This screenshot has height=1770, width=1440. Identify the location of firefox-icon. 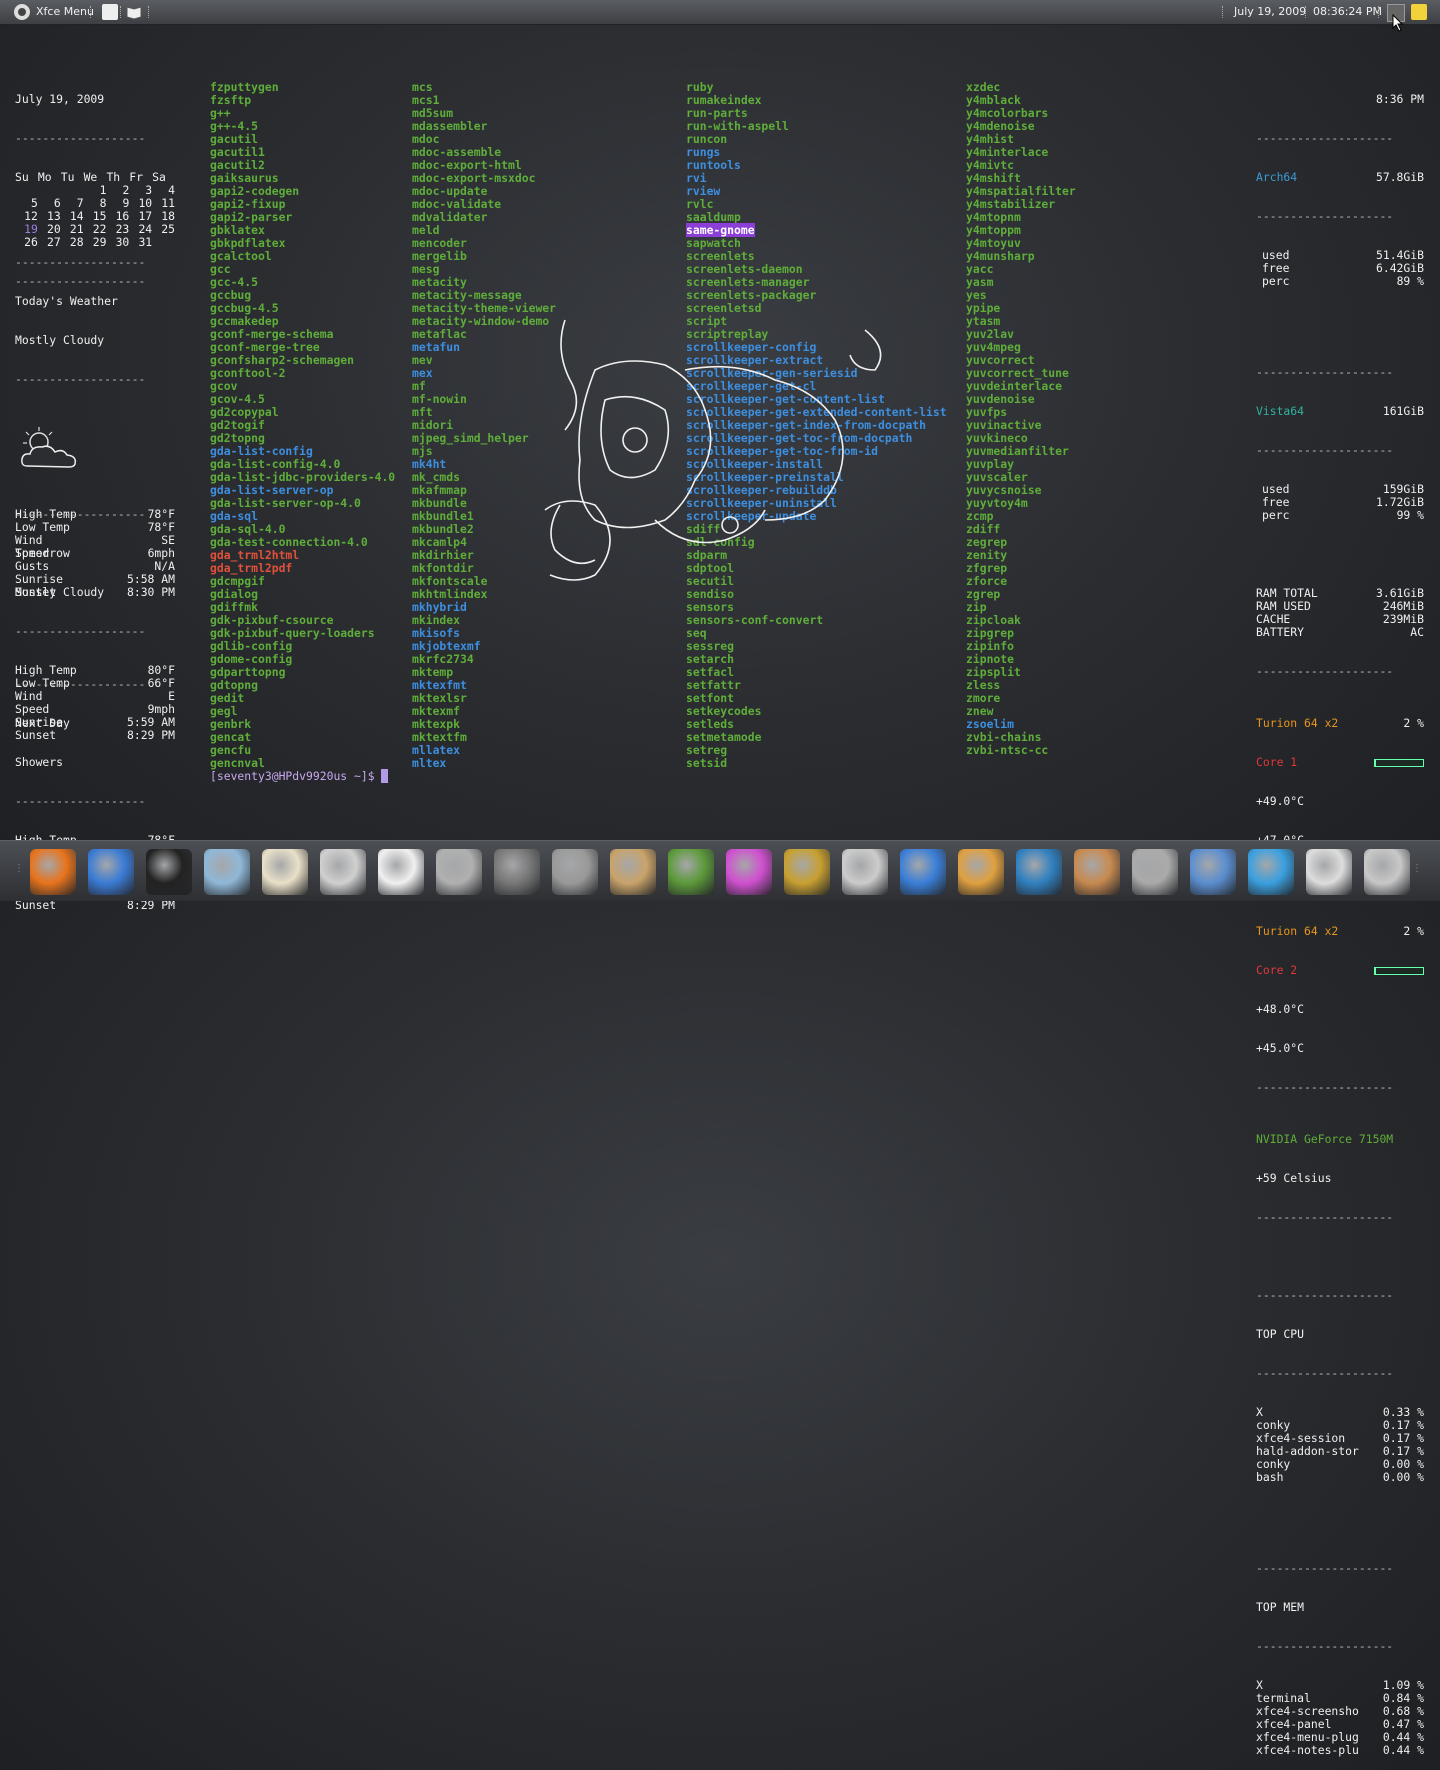
(53, 872).